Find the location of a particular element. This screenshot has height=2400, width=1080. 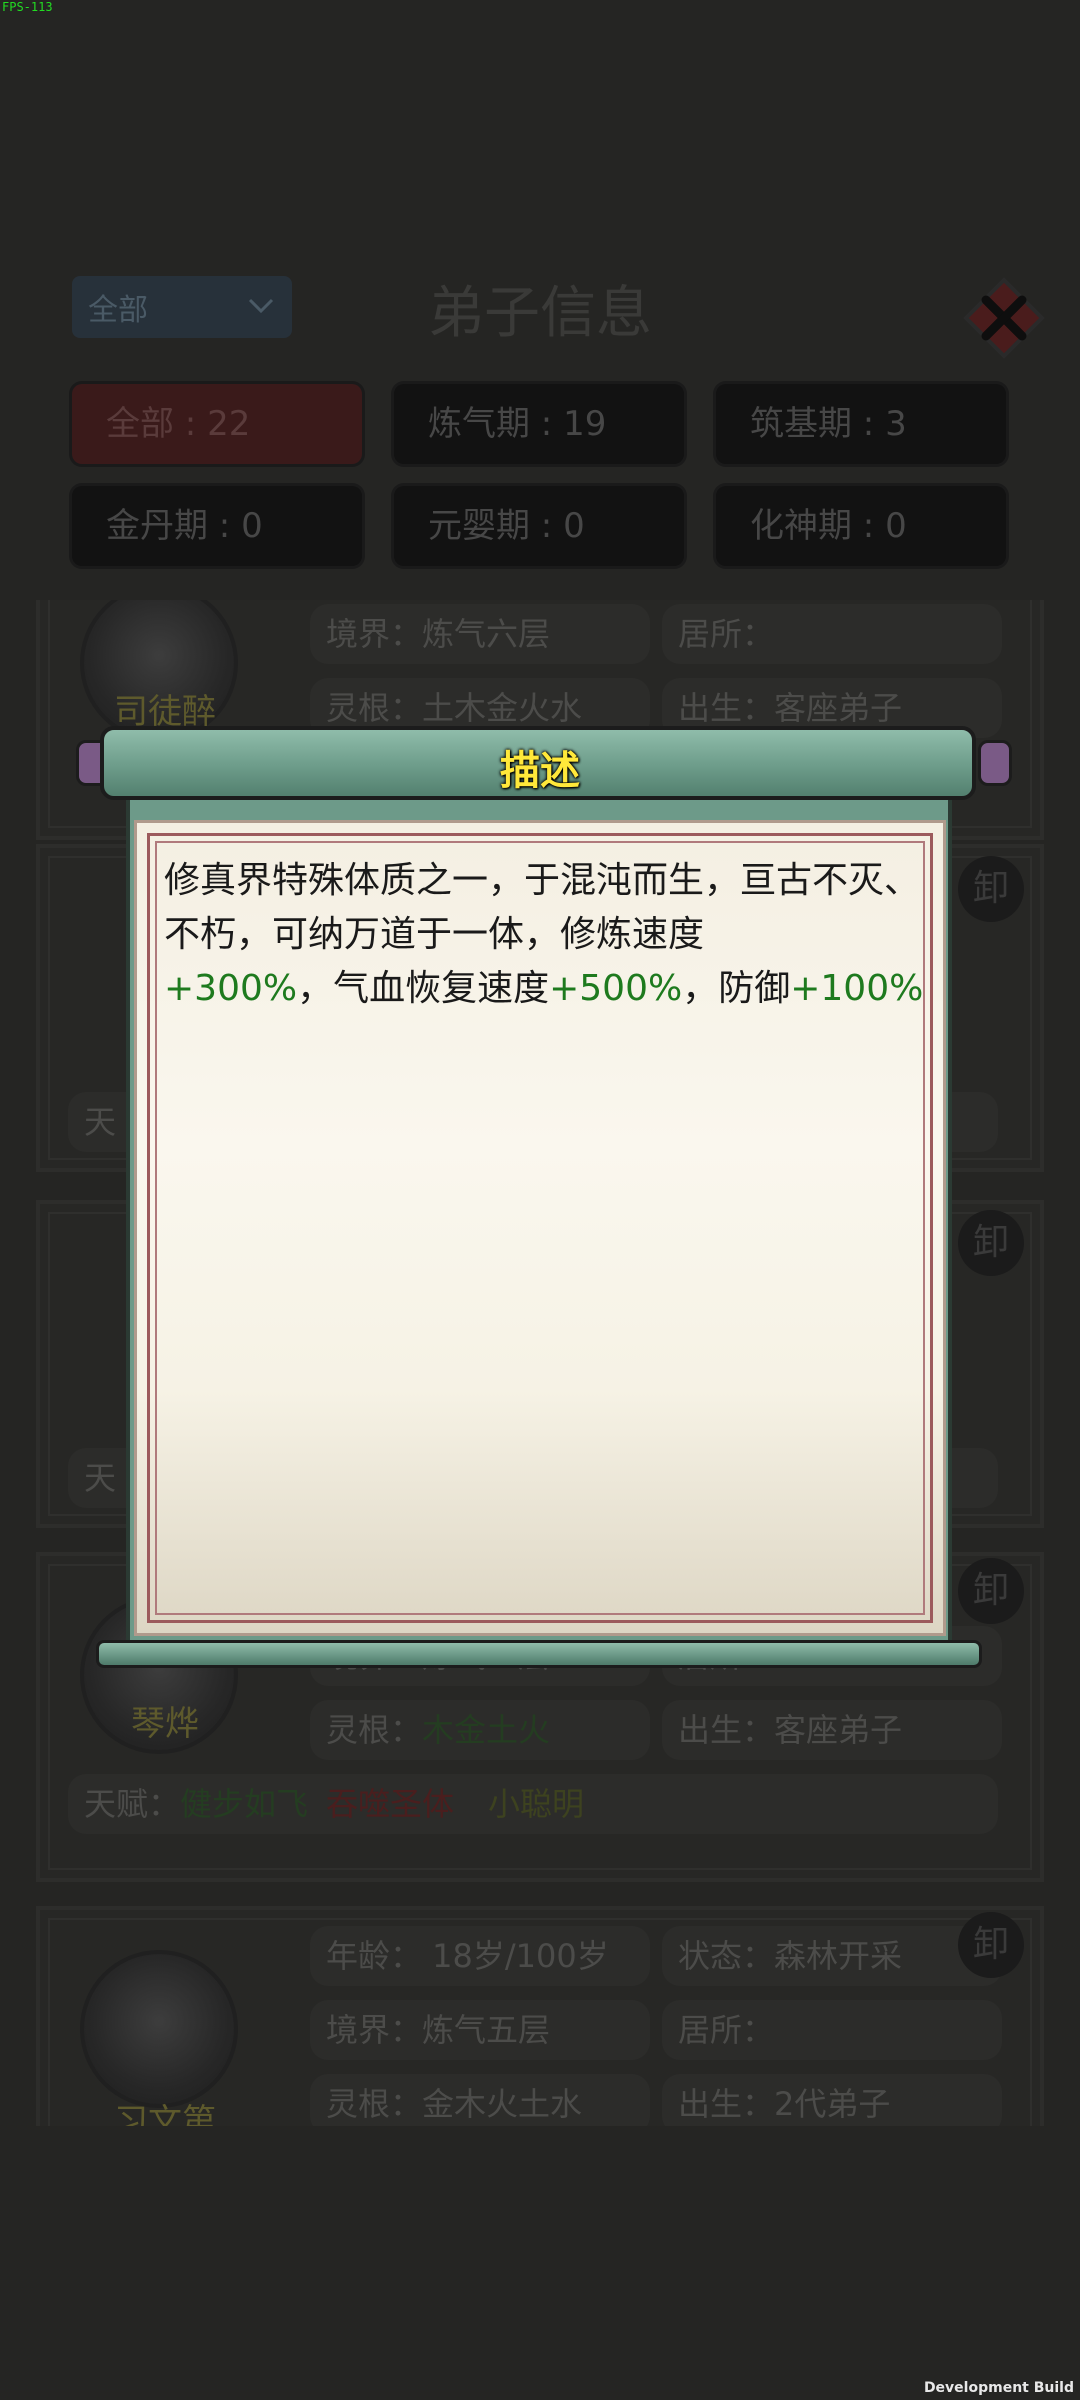

bonus-value: +100% is located at coordinates (857, 988).